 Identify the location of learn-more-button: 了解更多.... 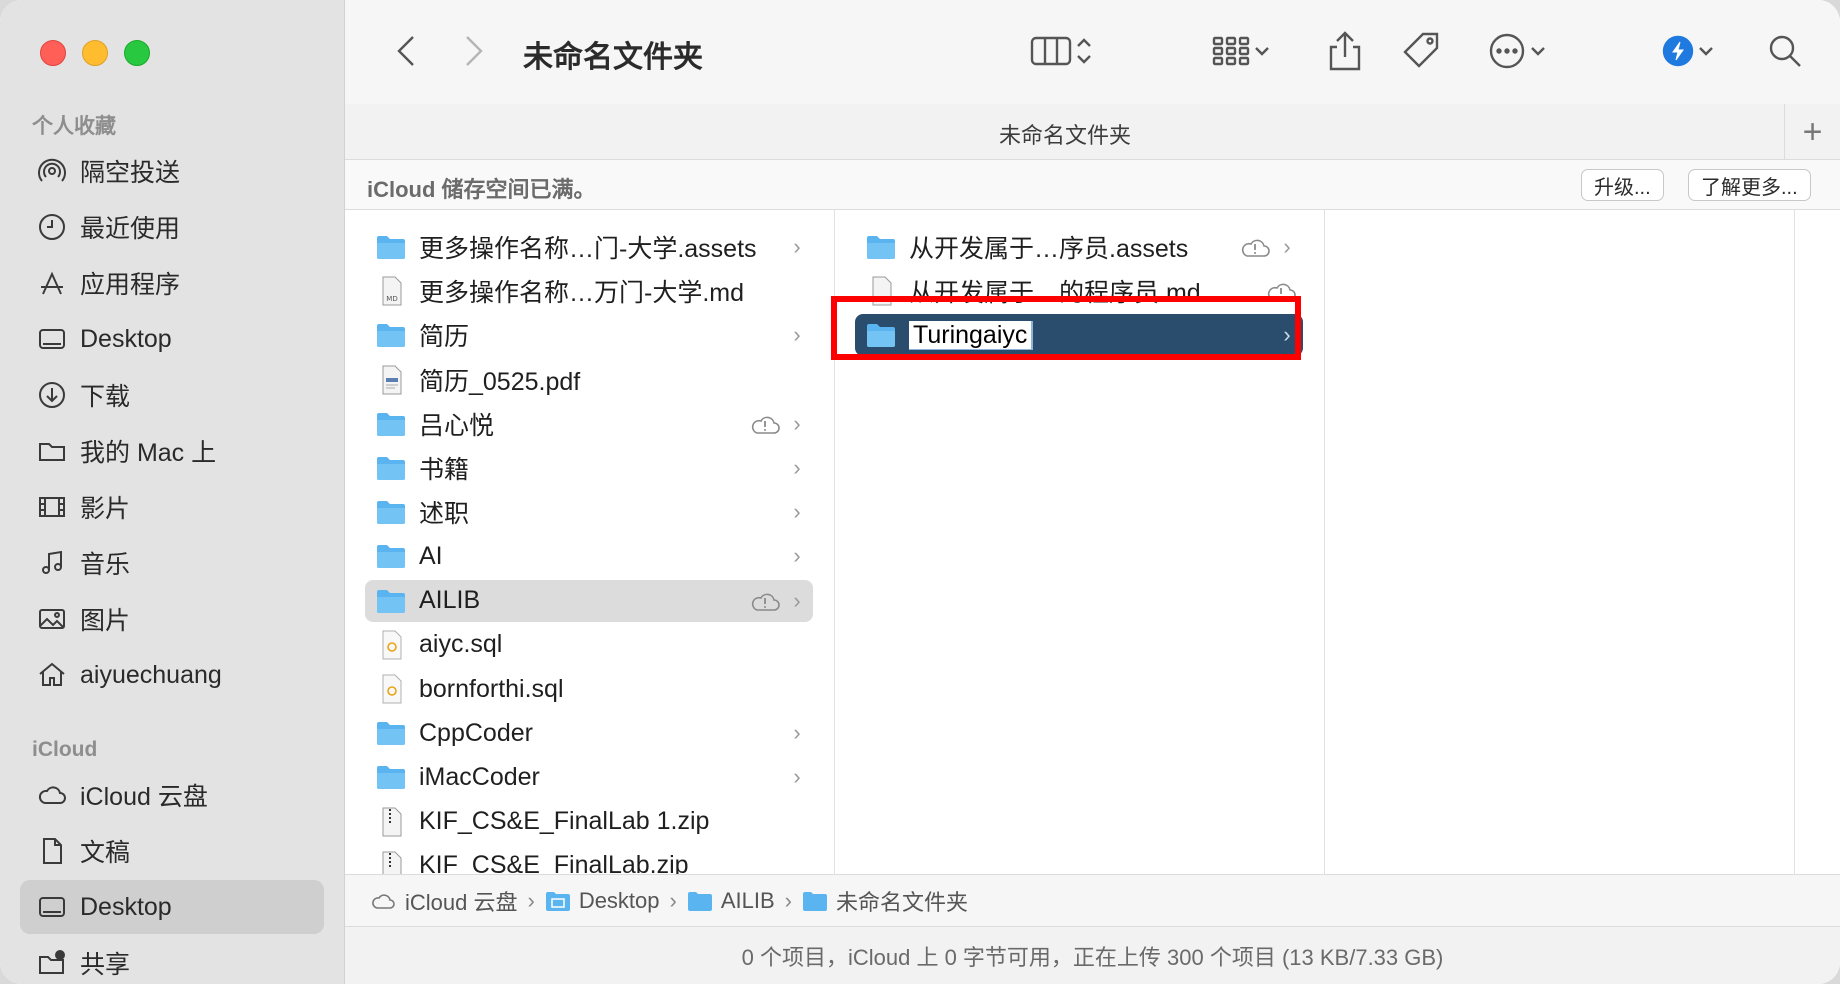
(1749, 185).